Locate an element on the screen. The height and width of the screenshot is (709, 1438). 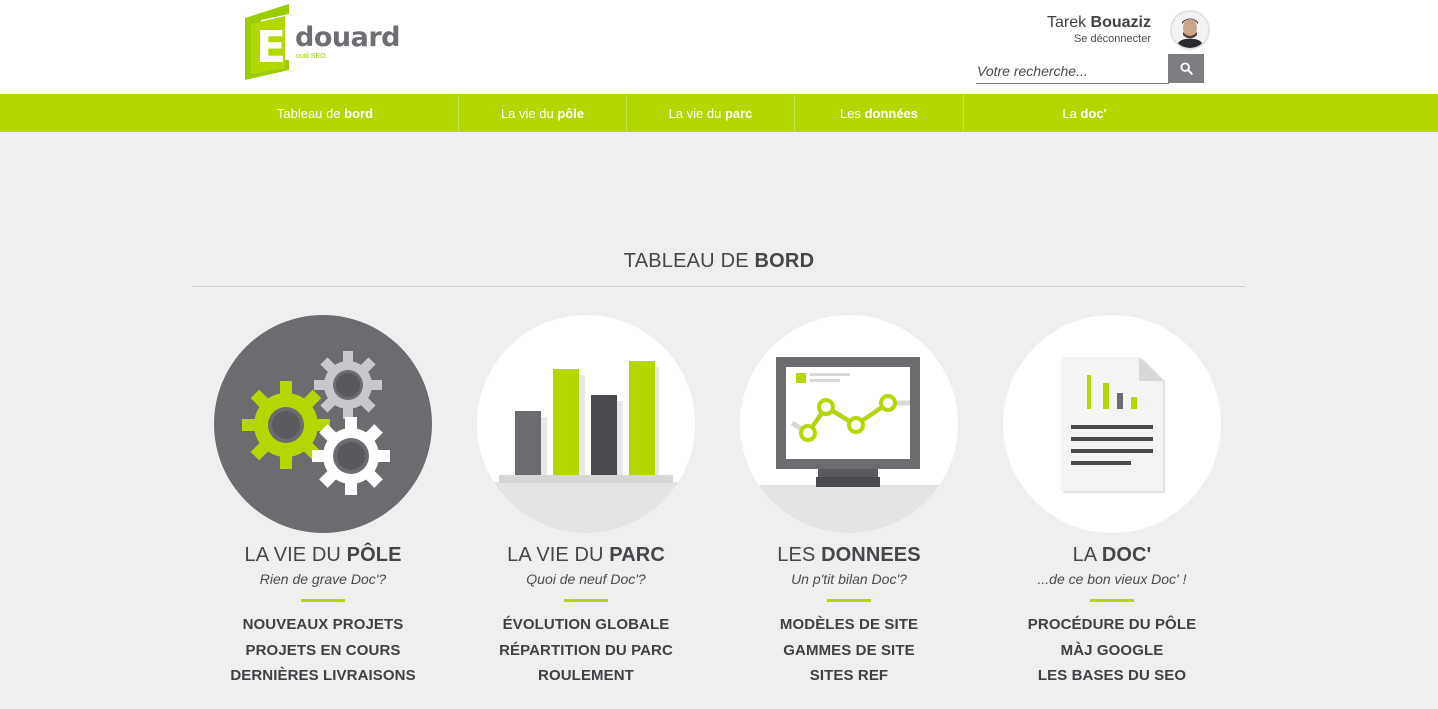
link-les-bases-du-seo: LES BASES DU SEO is located at coordinates (1112, 676).